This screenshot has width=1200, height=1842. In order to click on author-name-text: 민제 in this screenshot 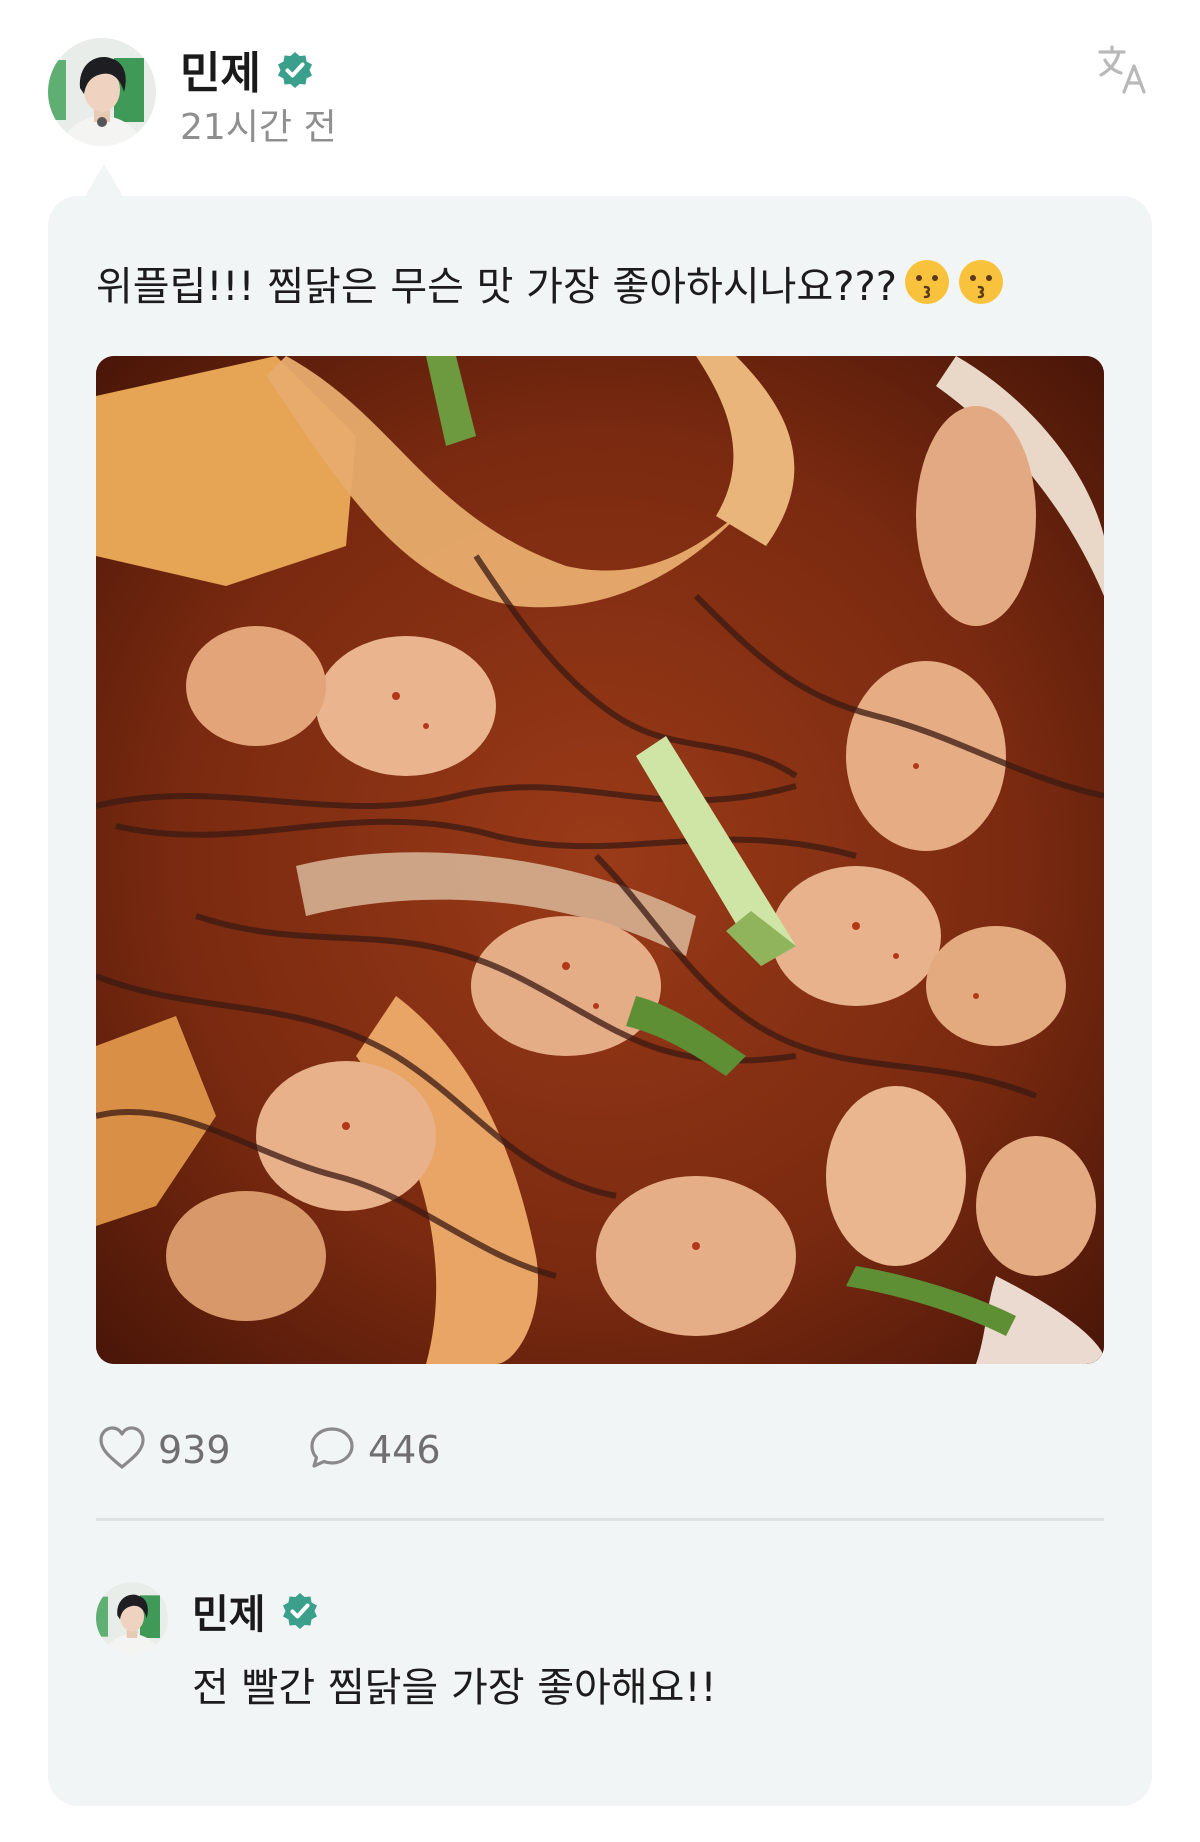, I will do `click(220, 73)`.